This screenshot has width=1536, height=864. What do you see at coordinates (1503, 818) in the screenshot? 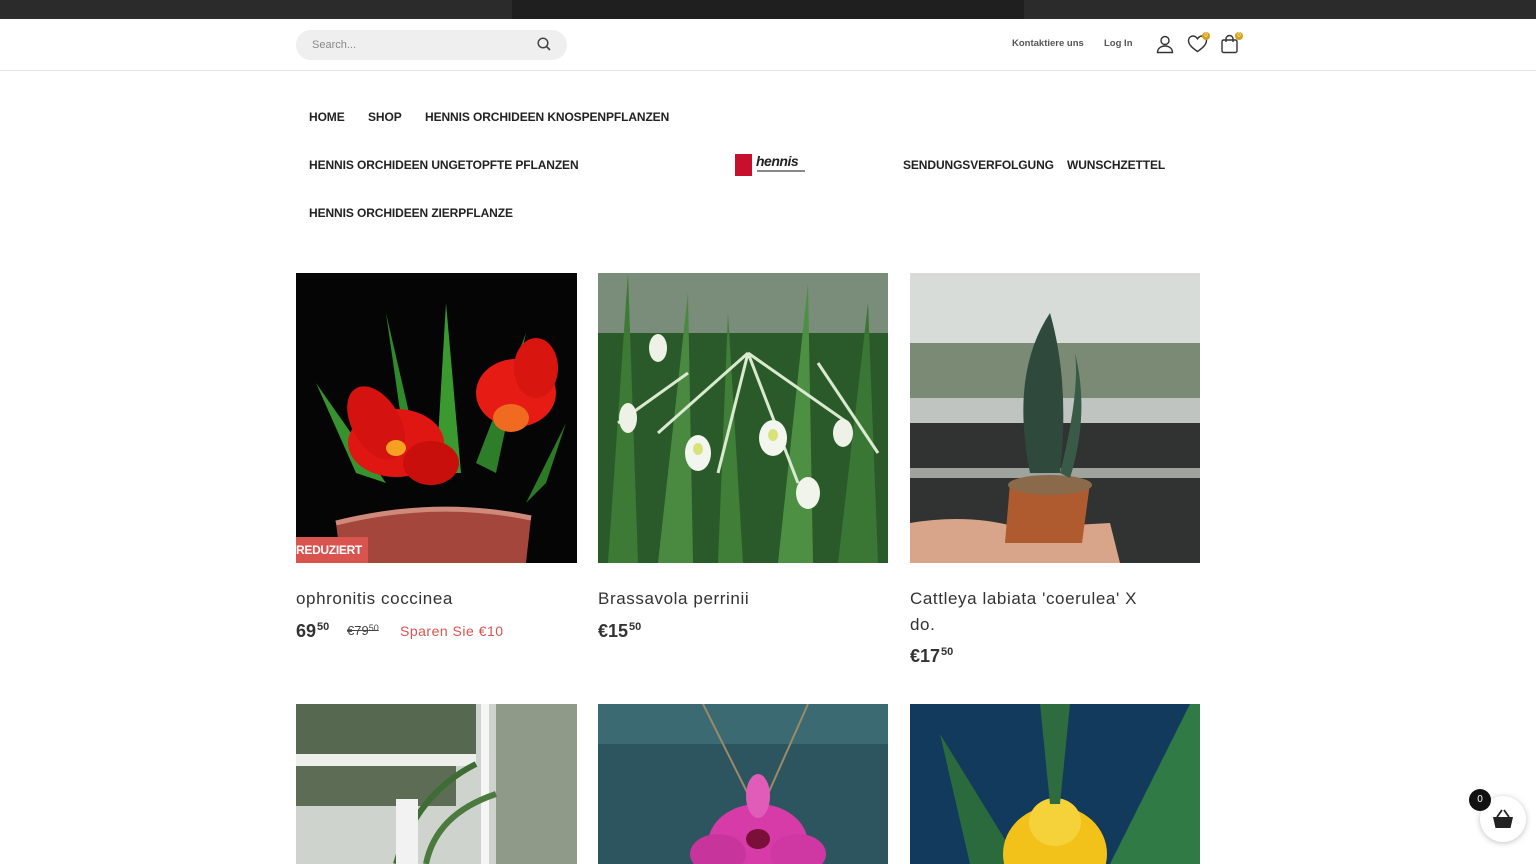
I see `basket-icon` at bounding box center [1503, 818].